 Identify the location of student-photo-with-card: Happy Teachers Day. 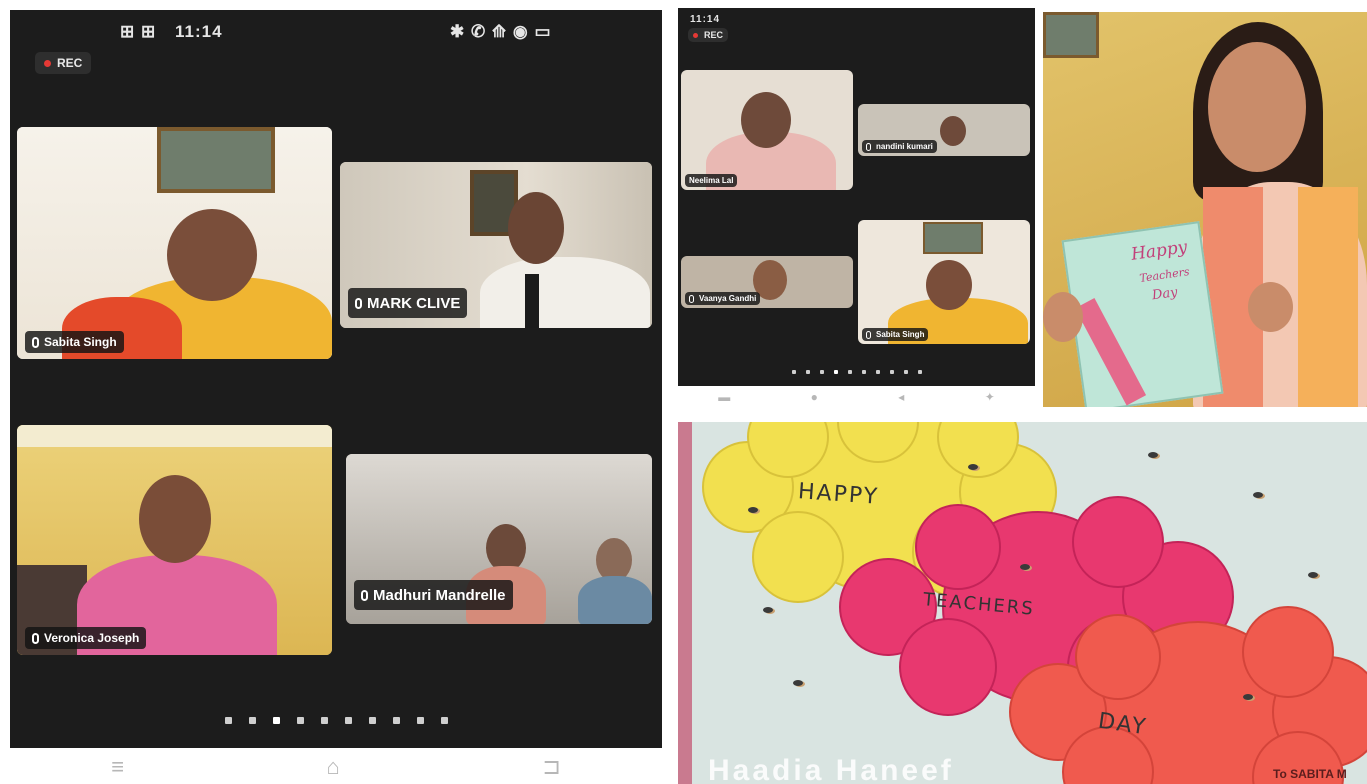
(1205, 209).